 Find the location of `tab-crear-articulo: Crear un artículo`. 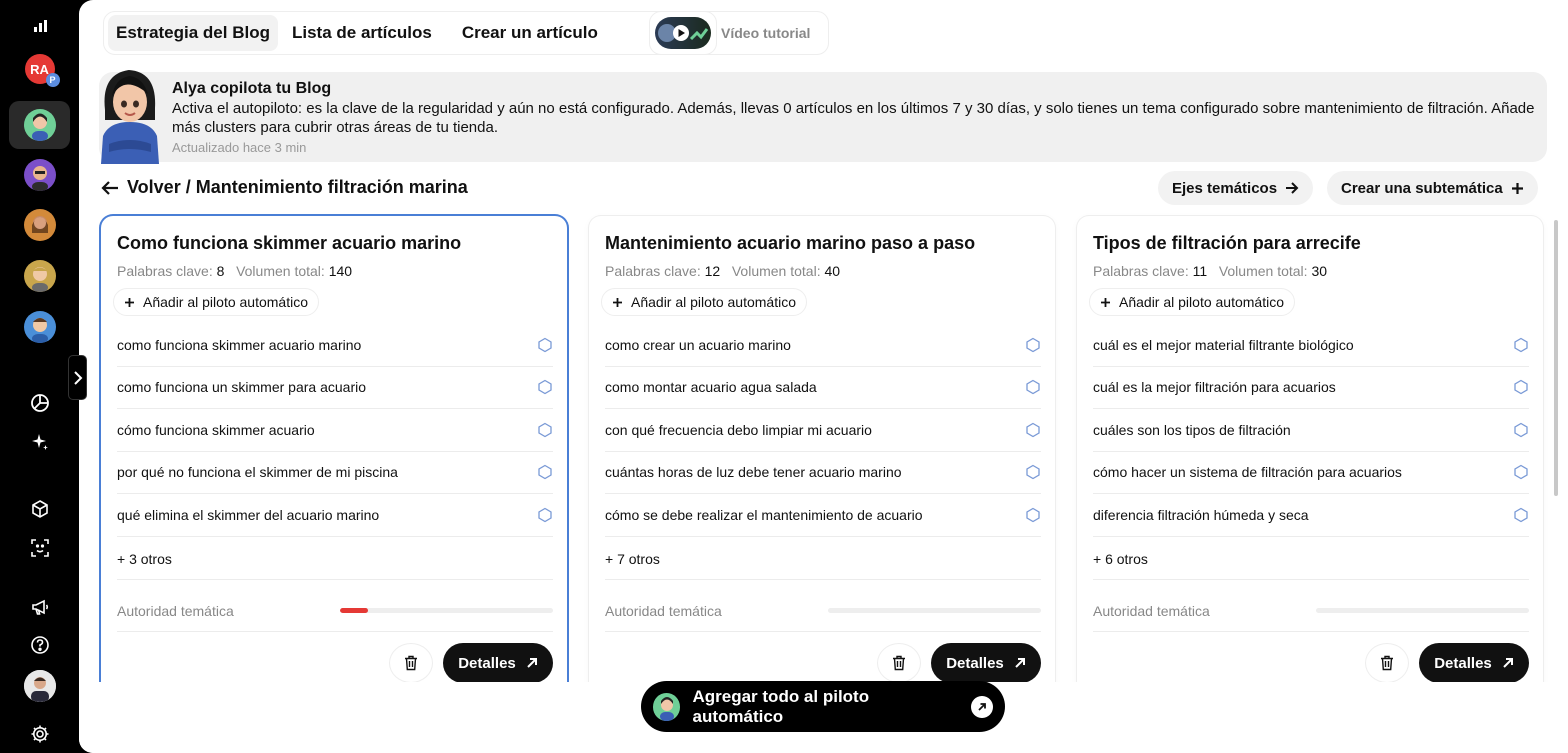

tab-crear-articulo: Crear un artículo is located at coordinates (530, 33).